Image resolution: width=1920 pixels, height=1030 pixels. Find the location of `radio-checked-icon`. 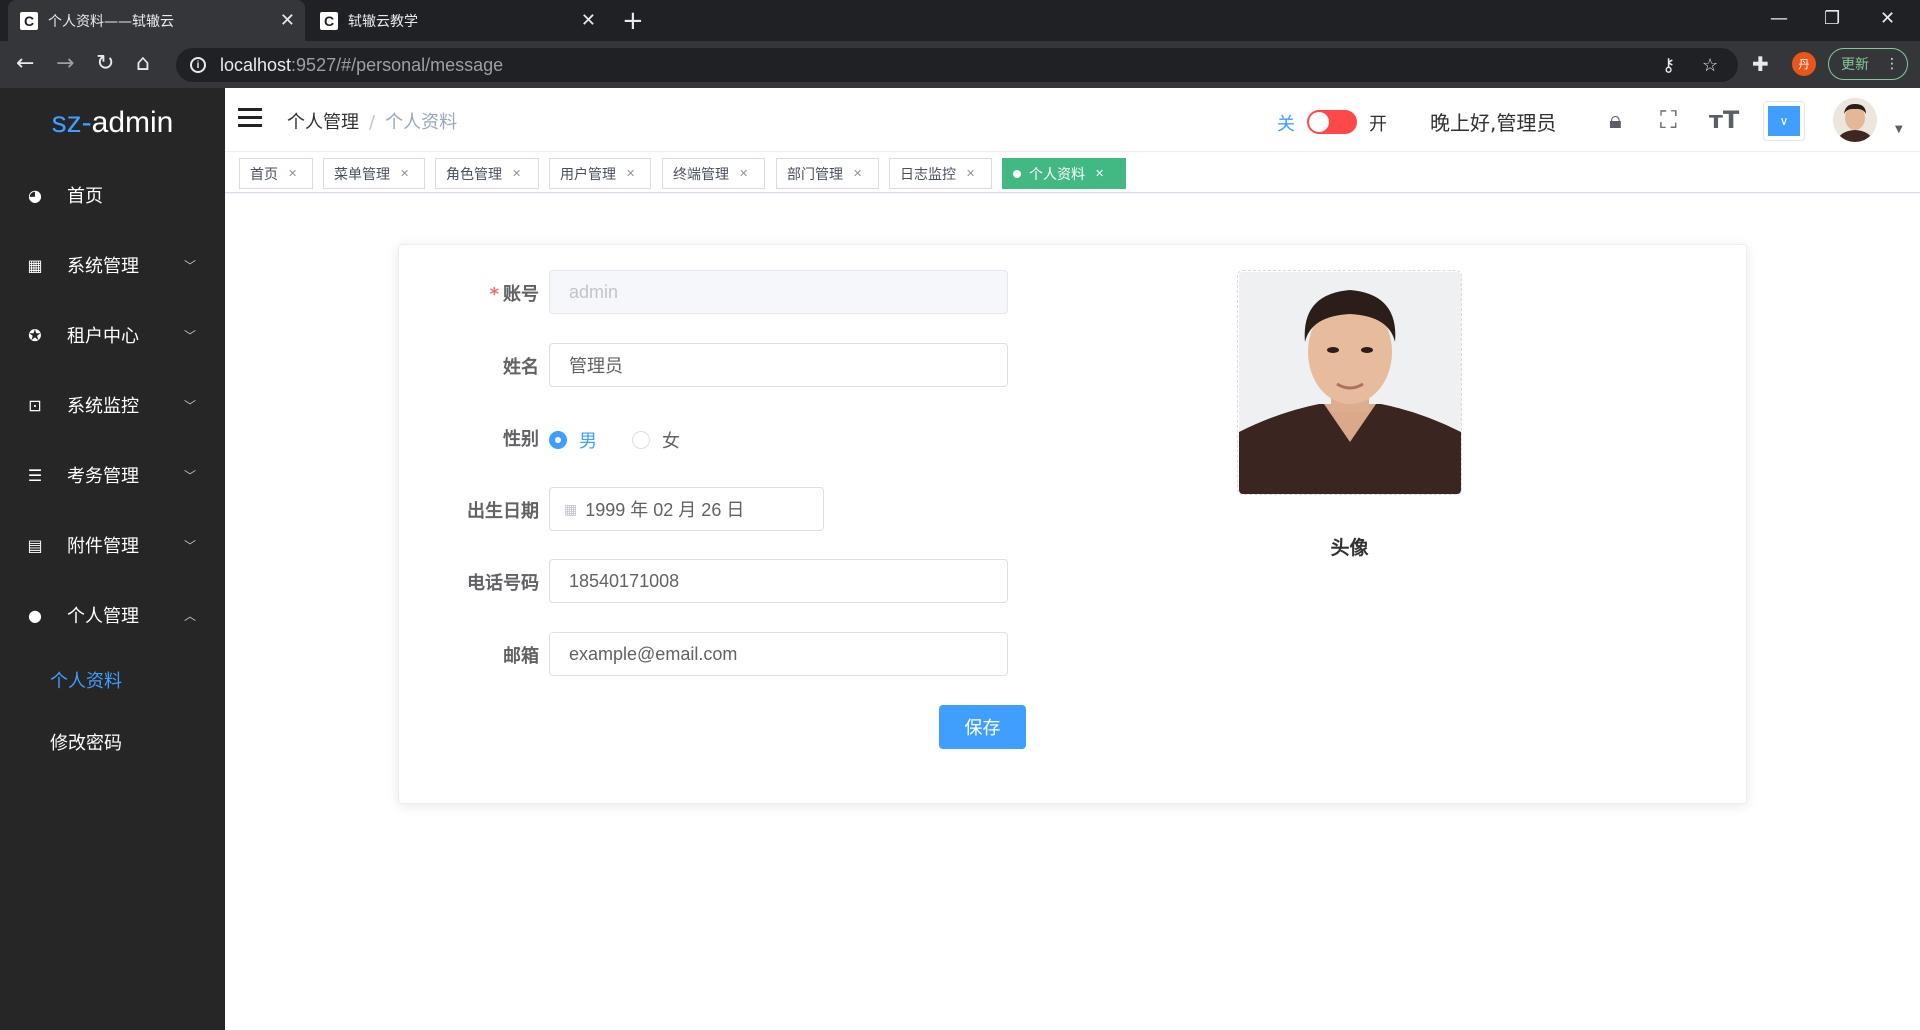

radio-checked-icon is located at coordinates (558, 440).